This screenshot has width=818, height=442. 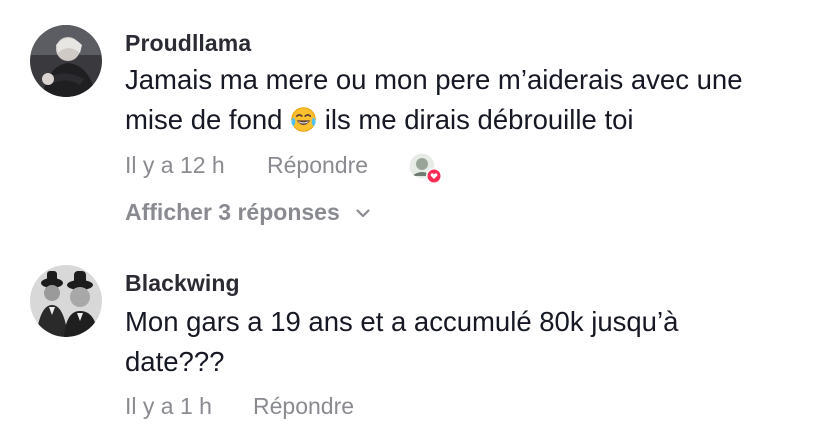 I want to click on creator-liked-badge, so click(x=425, y=168).